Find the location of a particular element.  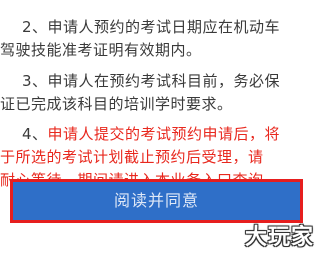

notice-item-4-number: 4、 is located at coordinates (35, 134).